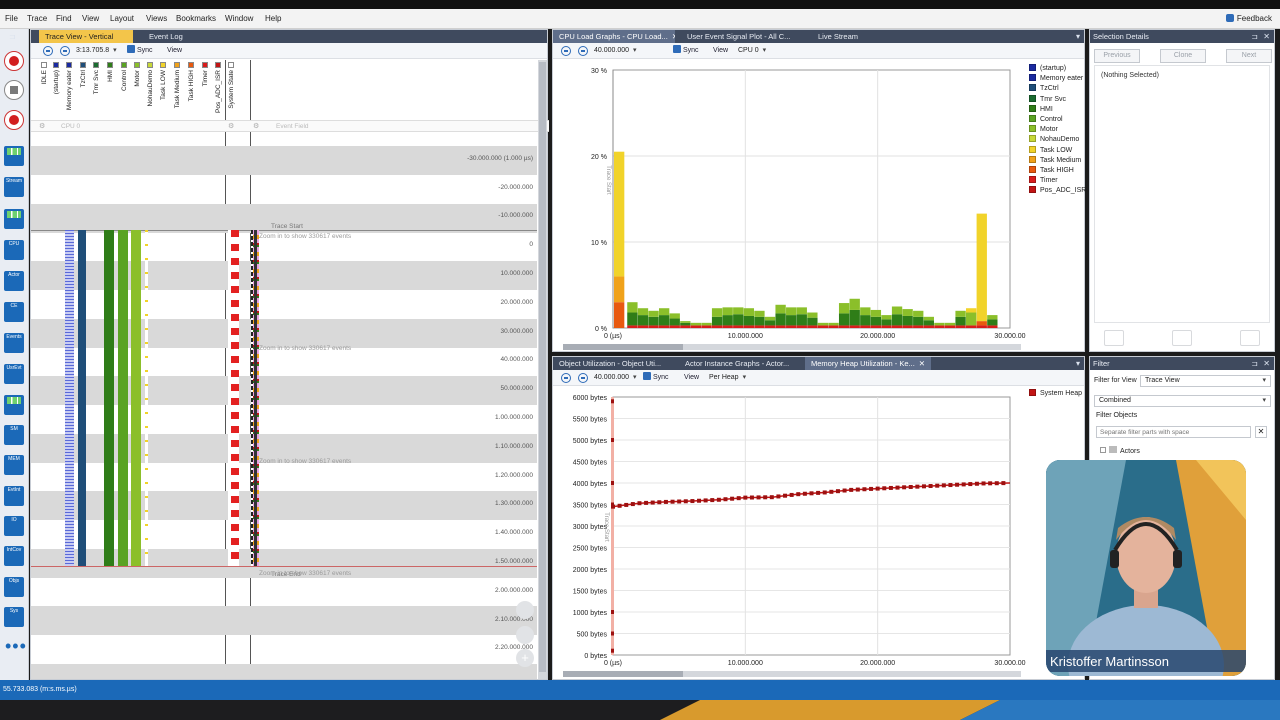 Image resolution: width=1280 pixels, height=720 pixels. I want to click on zoom-in-overlay-icon, so click(525, 610).